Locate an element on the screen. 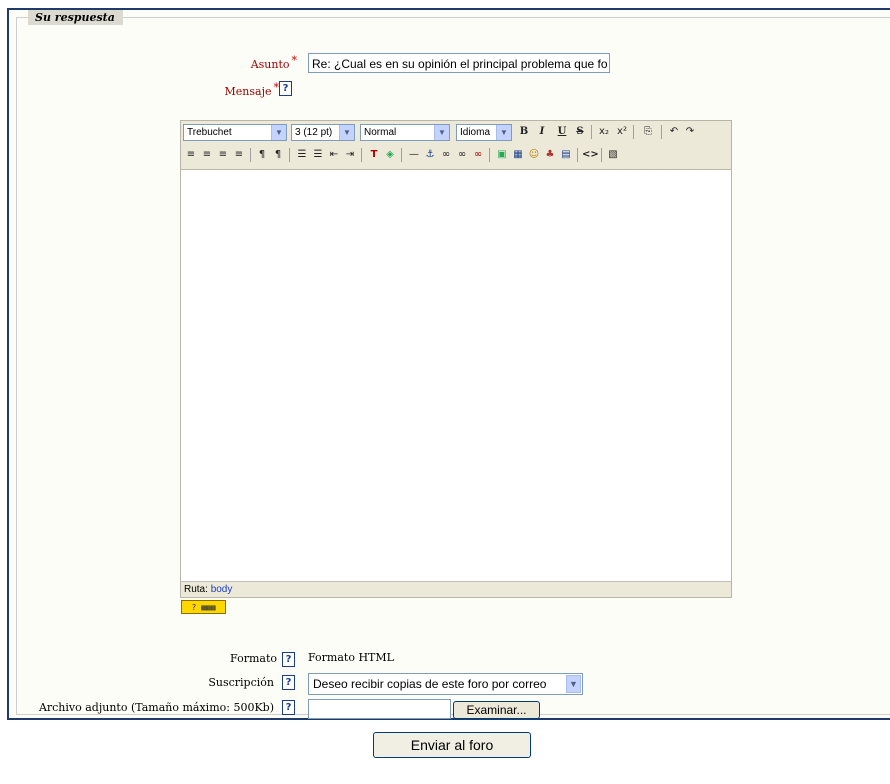  unlink-icon: ∞ is located at coordinates (462, 155).